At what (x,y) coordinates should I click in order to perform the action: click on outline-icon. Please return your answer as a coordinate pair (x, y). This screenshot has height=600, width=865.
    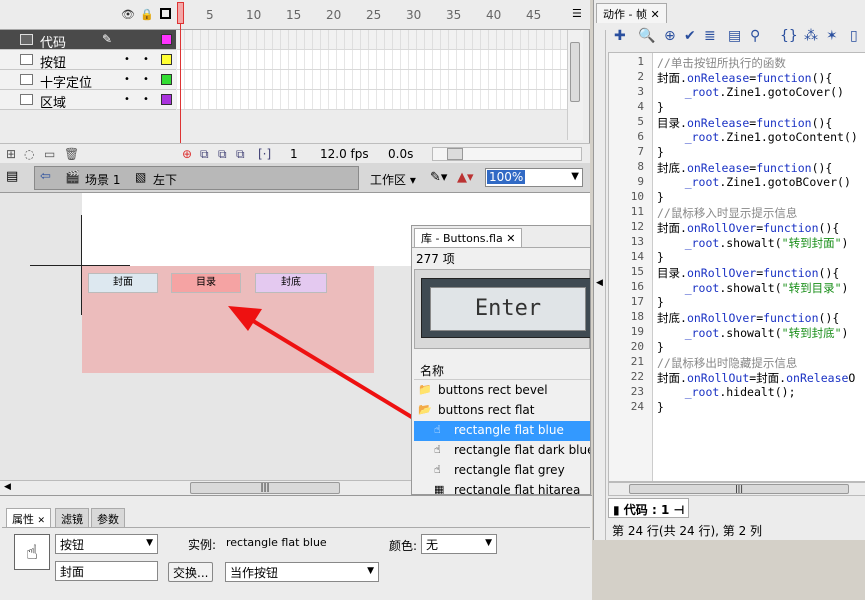
    Looking at the image, I should click on (165, 13).